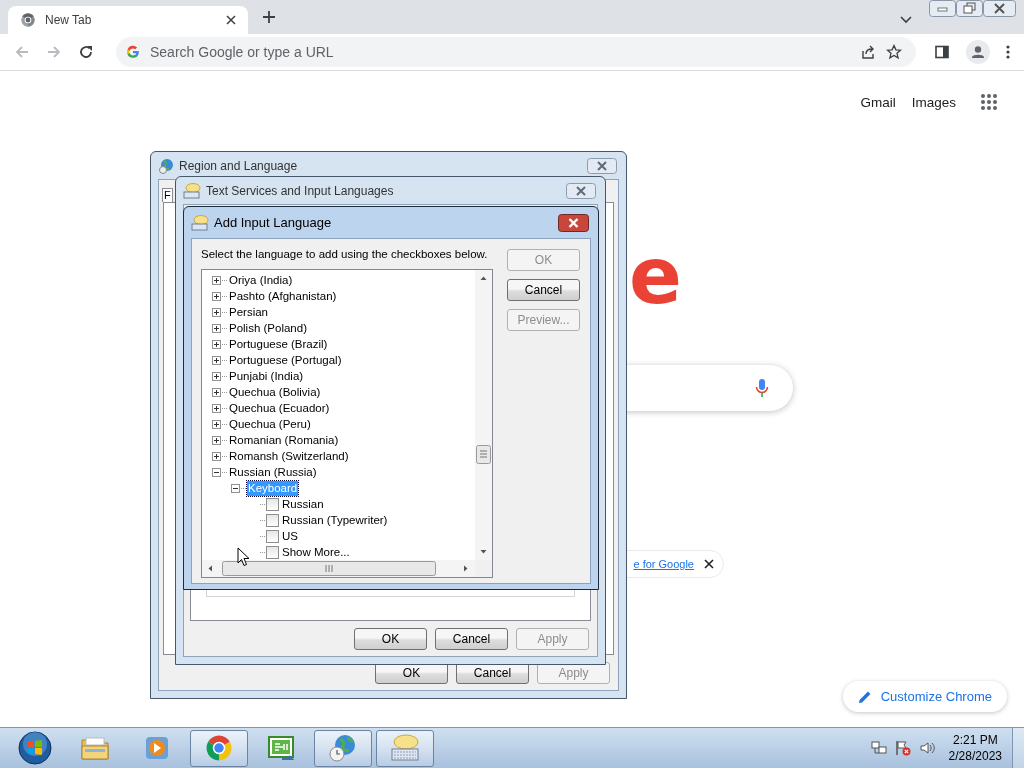 The width and height of the screenshot is (1024, 768). What do you see at coordinates (975, 740) in the screenshot?
I see `clock-time: 2:21 PM` at bounding box center [975, 740].